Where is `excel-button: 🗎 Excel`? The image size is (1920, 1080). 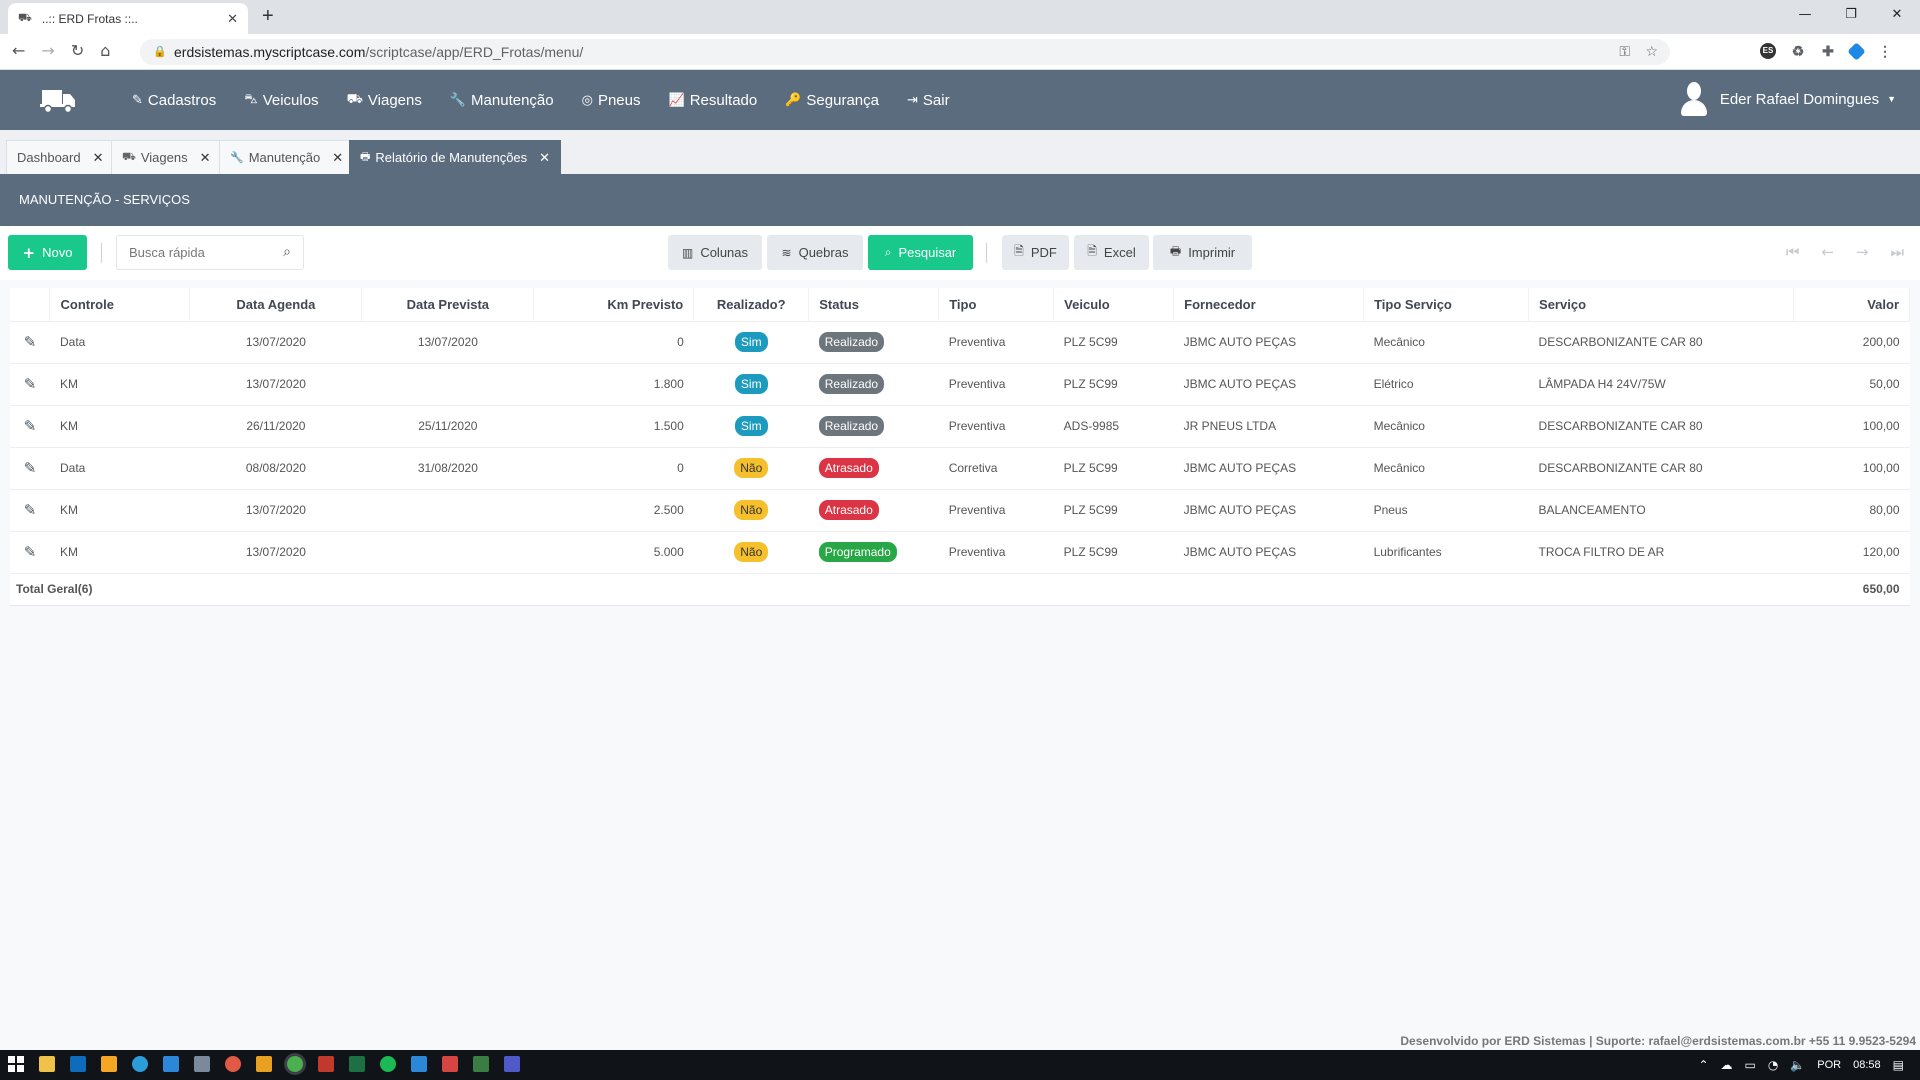 excel-button: 🗎 Excel is located at coordinates (1111, 252).